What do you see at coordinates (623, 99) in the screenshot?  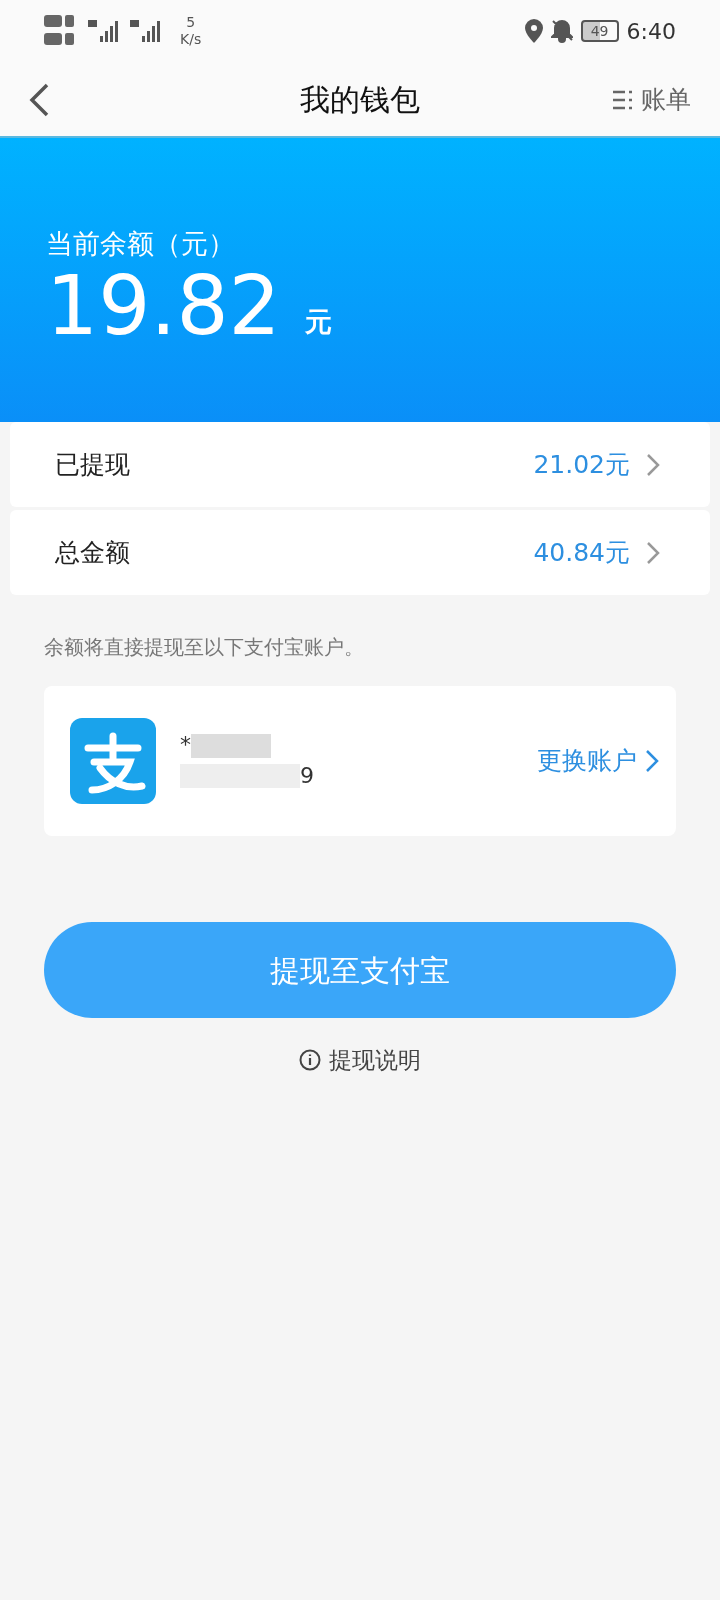 I see `list-icon` at bounding box center [623, 99].